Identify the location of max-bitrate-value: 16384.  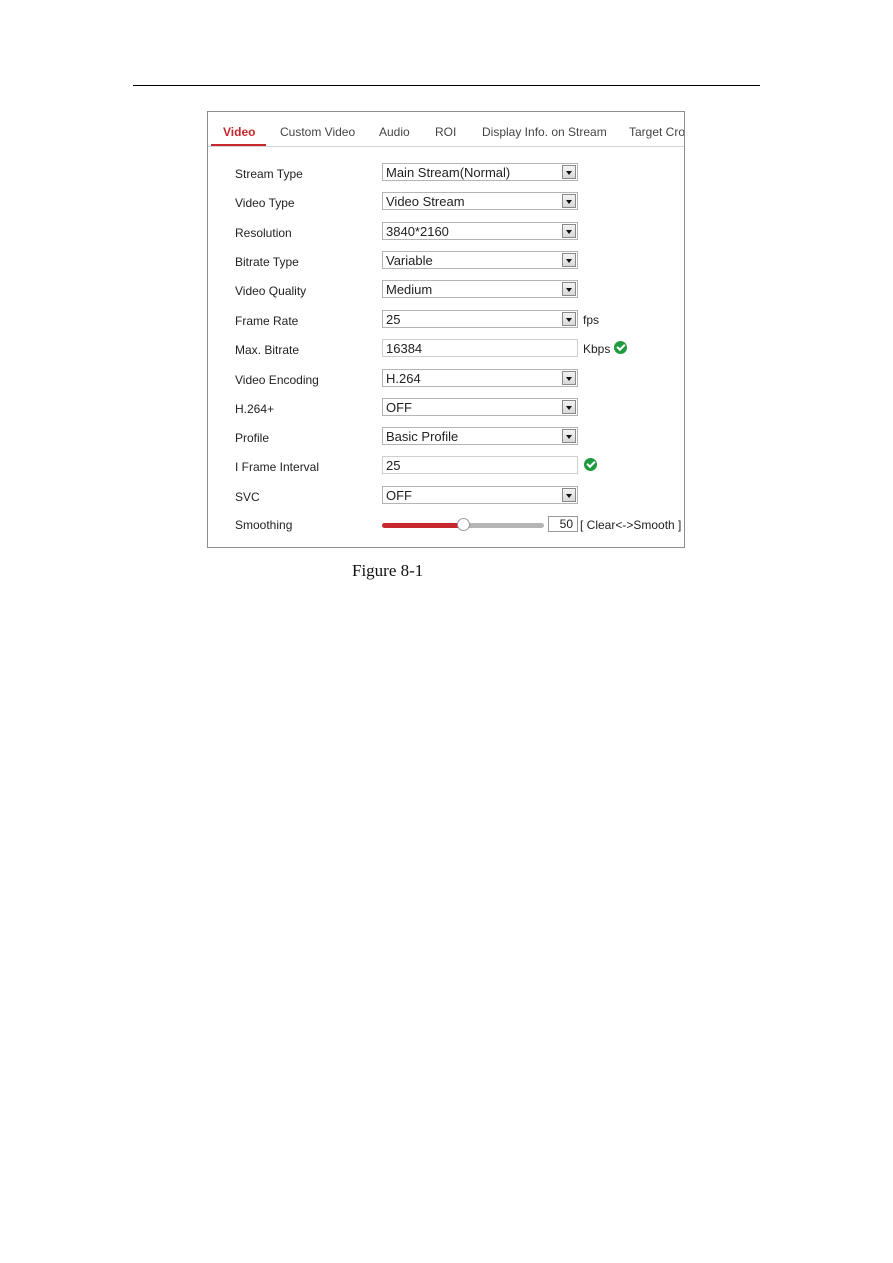
(404, 348).